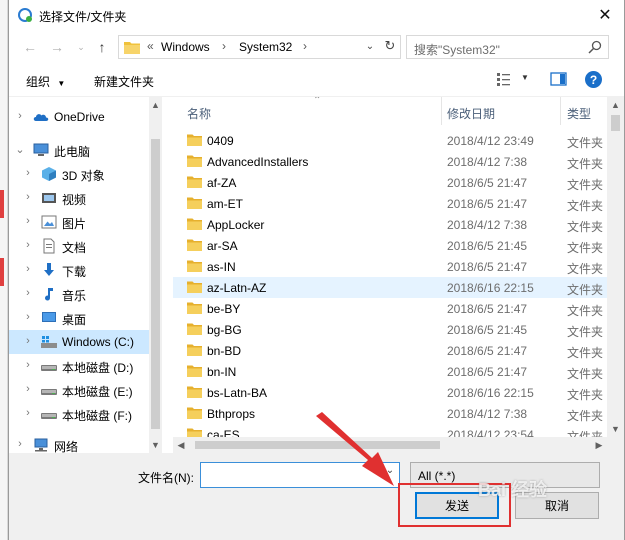  What do you see at coordinates (258, 162) in the screenshot?
I see `file-name: AdvancedInstallers` at bounding box center [258, 162].